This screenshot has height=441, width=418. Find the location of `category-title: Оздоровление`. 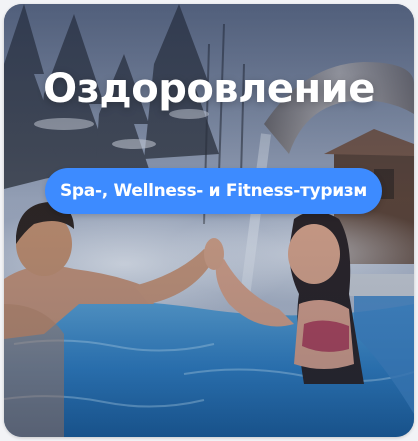

category-title: Оздоровление is located at coordinates (209, 89).